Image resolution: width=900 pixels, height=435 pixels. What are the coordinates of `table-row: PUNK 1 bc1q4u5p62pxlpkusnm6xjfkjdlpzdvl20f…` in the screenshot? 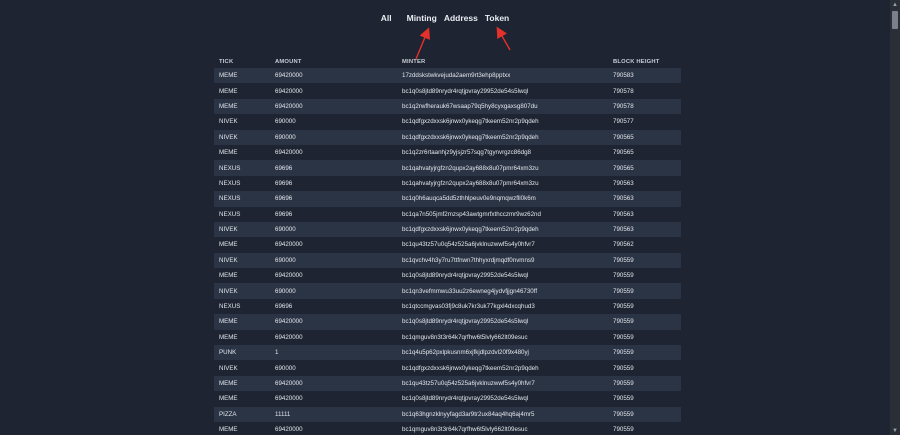 It's located at (447, 353).